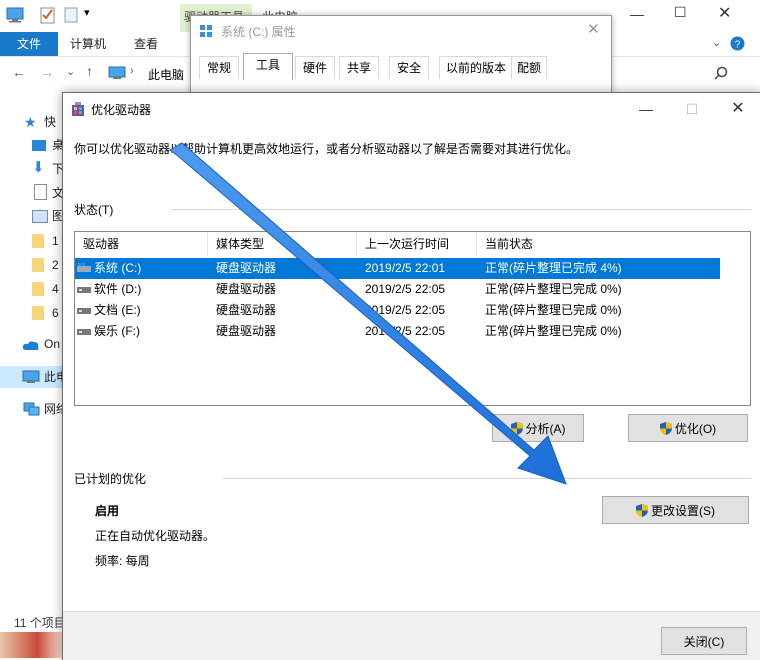  Describe the element at coordinates (680, 12) in the screenshot. I see `explorer-maximize-button: ☐` at that location.